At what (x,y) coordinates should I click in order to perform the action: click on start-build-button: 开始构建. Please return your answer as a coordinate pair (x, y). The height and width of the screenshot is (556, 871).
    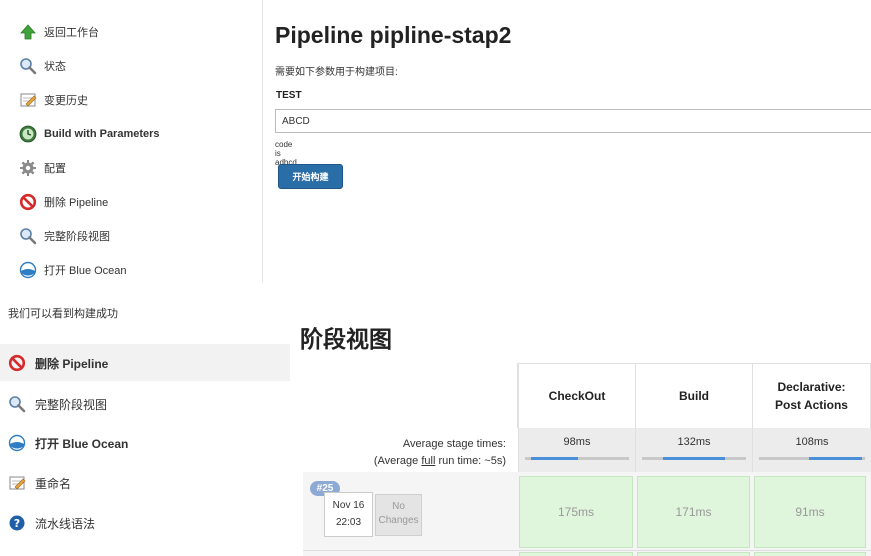
    Looking at the image, I should click on (310, 176).